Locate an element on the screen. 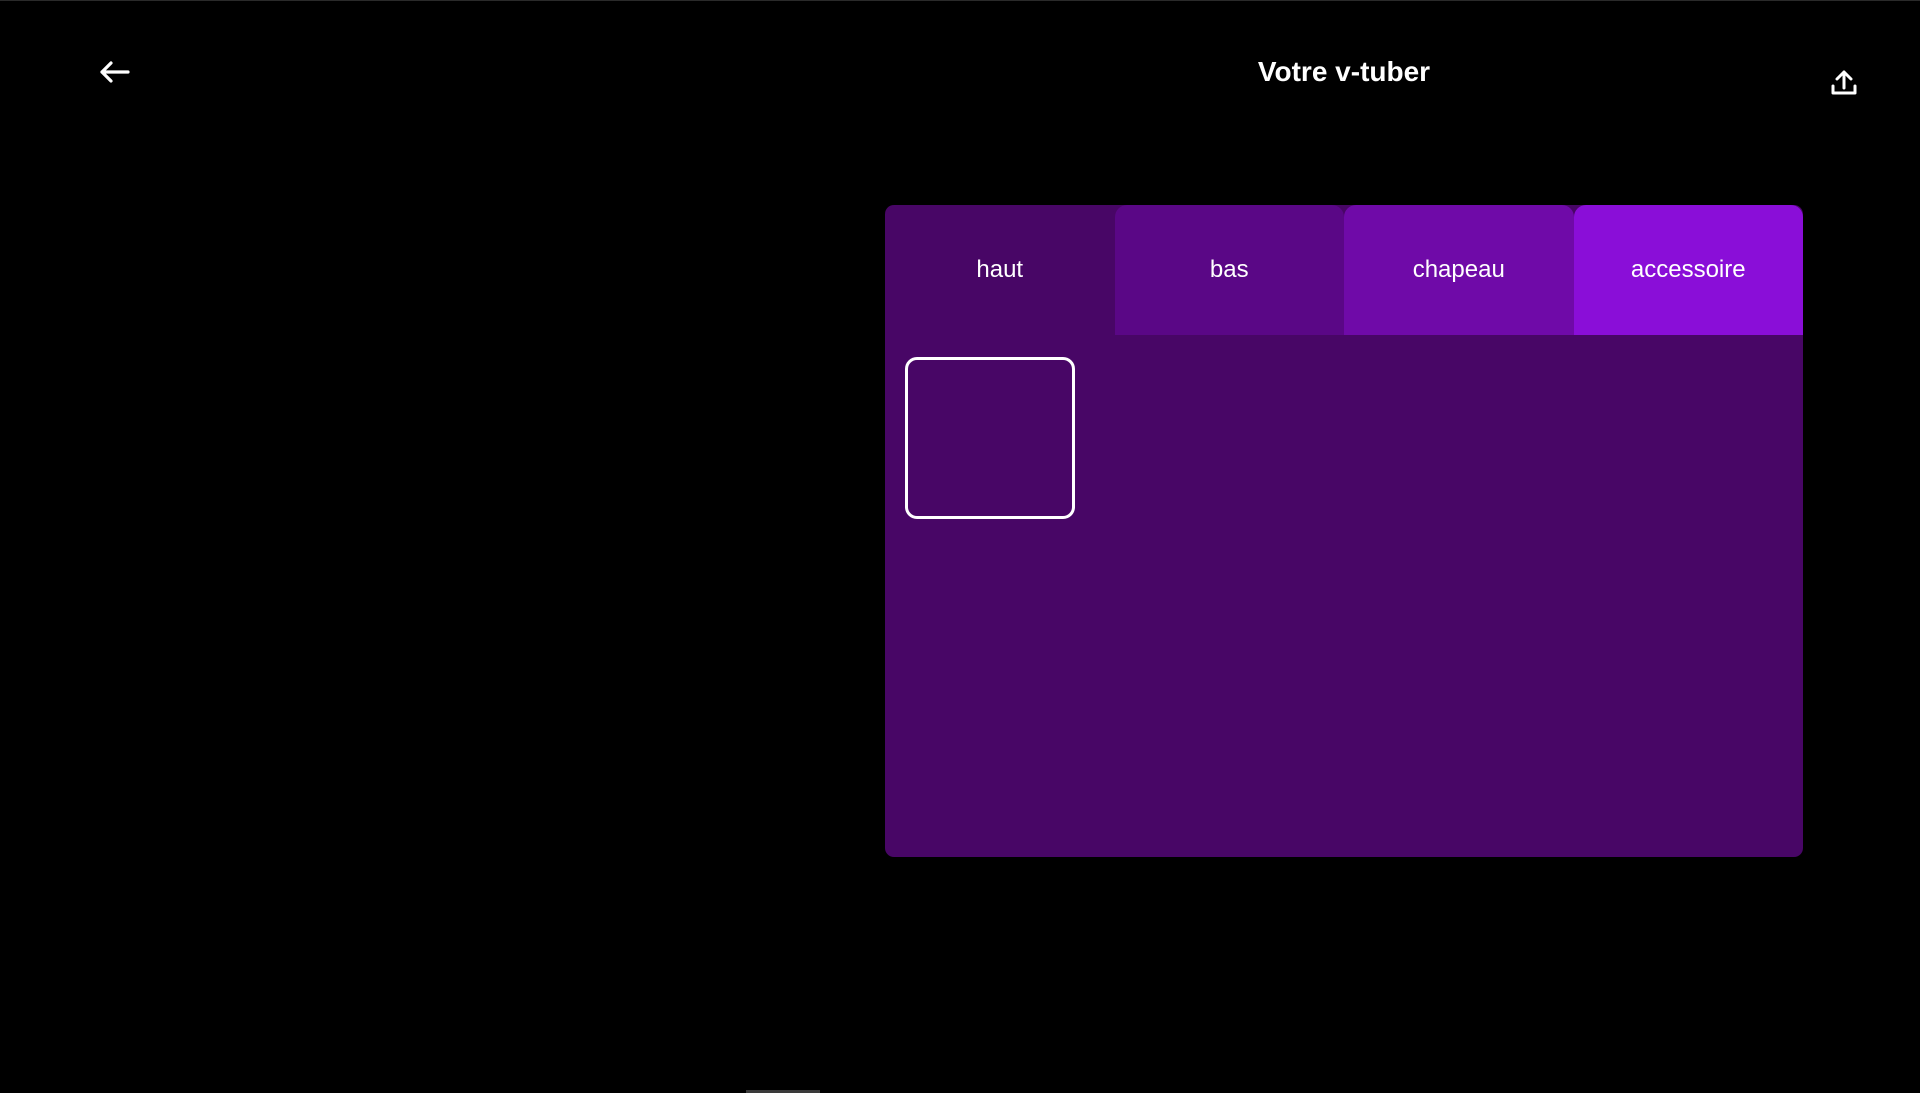 This screenshot has width=1920, height=1093. export-button is located at coordinates (1844, 84).